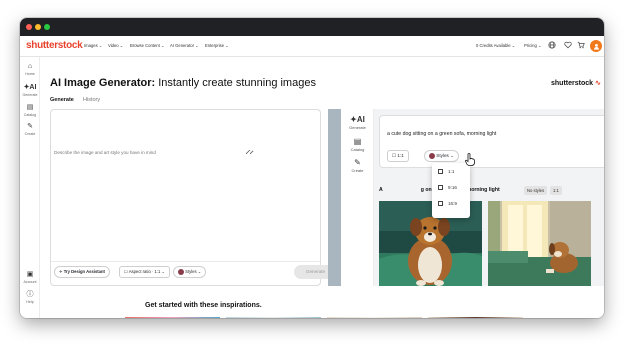 This screenshot has height=347, width=624. I want to click on minimize-window-button, so click(38, 27).